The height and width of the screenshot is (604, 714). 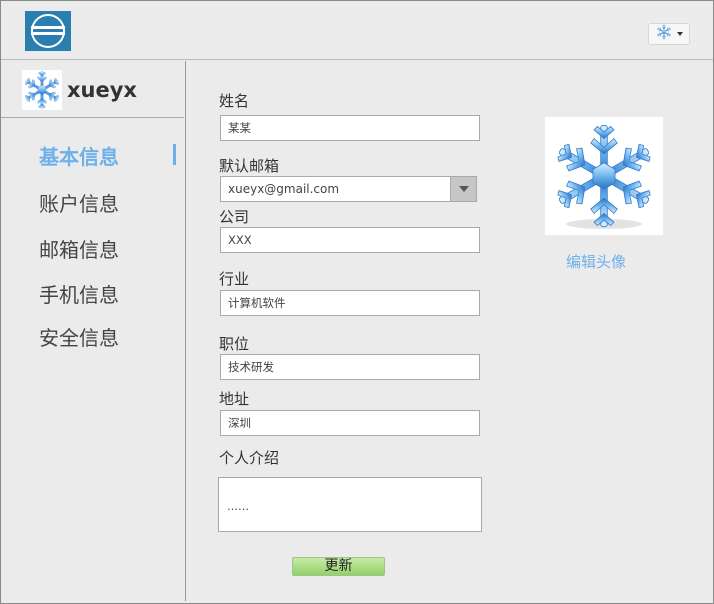 I want to click on position-field: 技术研发, so click(x=350, y=367).